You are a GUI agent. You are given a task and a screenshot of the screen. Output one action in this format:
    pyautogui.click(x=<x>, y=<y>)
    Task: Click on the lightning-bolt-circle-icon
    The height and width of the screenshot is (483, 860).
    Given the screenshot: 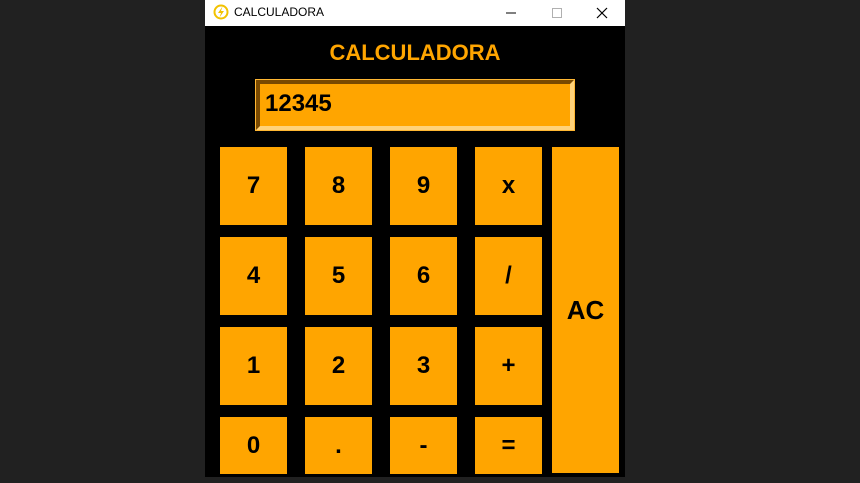 What is the action you would take?
    pyautogui.click(x=221, y=12)
    